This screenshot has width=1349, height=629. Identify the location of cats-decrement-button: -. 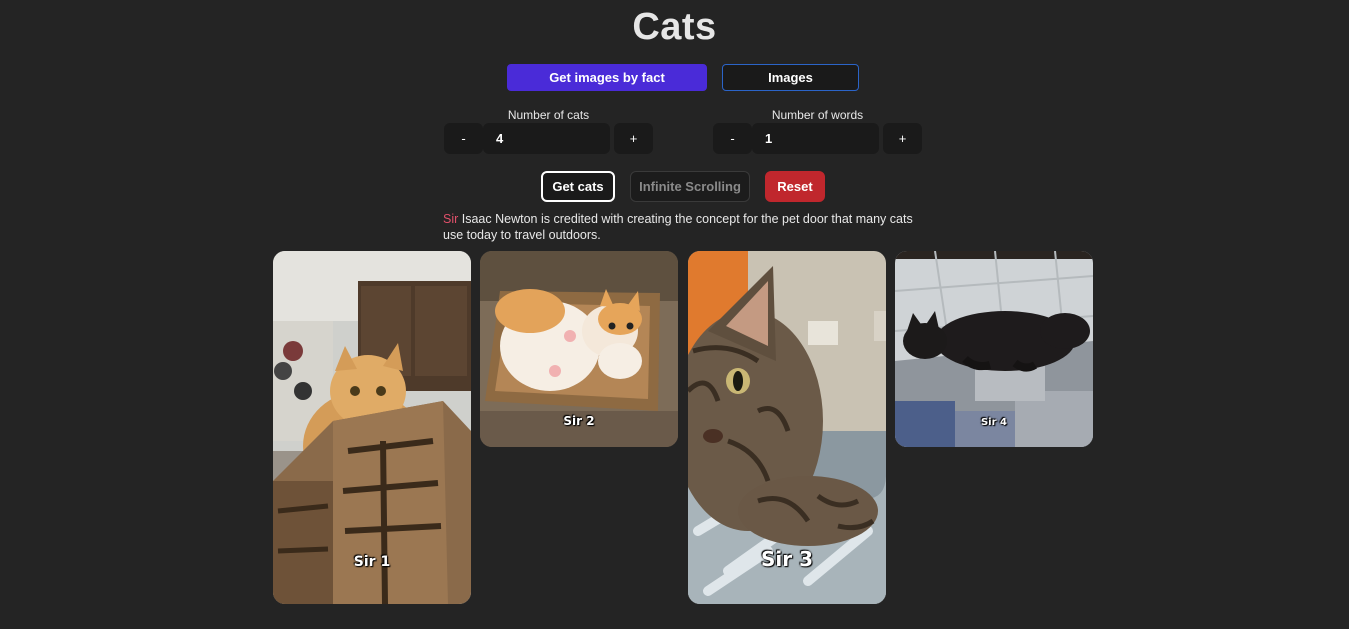
(463, 138).